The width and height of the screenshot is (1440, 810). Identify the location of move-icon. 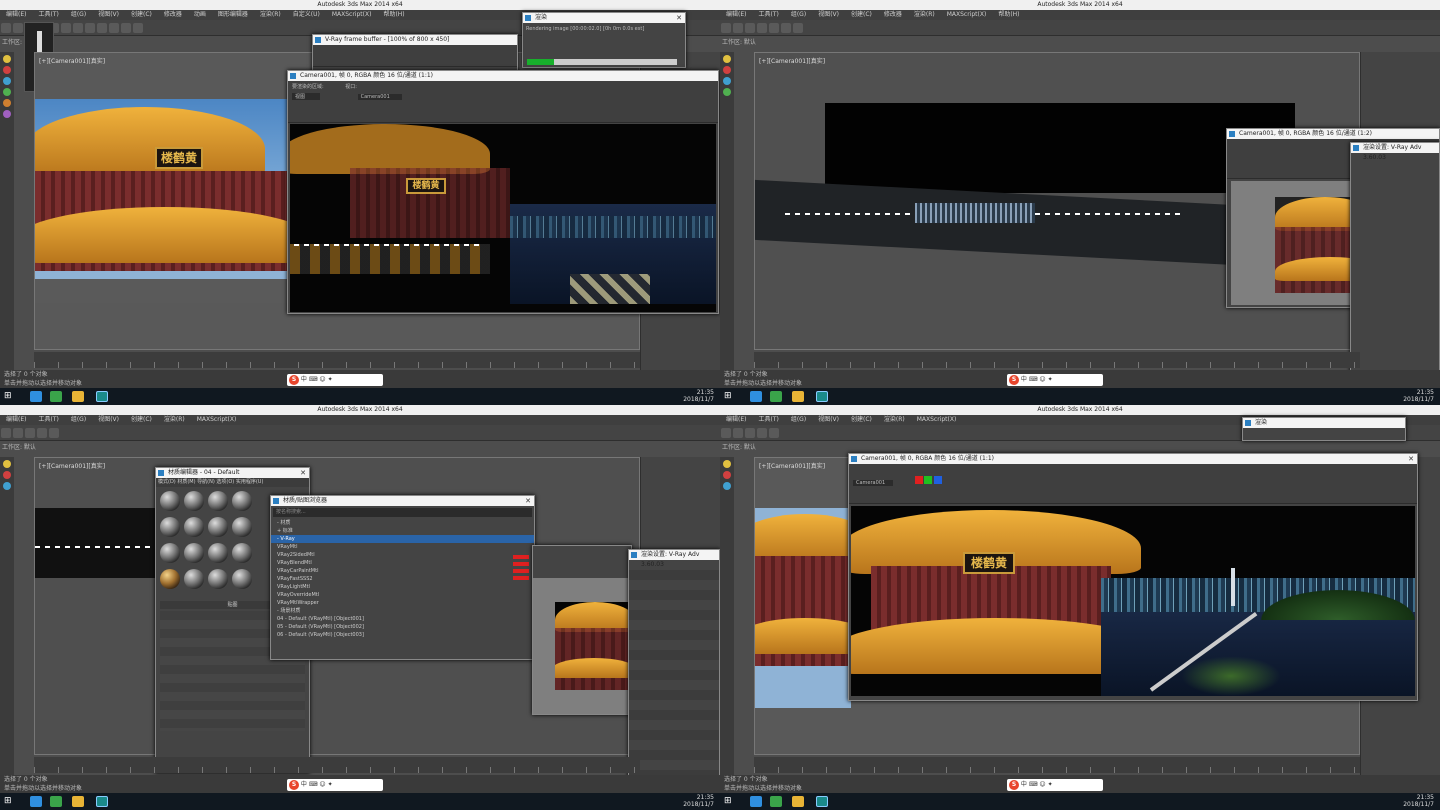
(42, 433).